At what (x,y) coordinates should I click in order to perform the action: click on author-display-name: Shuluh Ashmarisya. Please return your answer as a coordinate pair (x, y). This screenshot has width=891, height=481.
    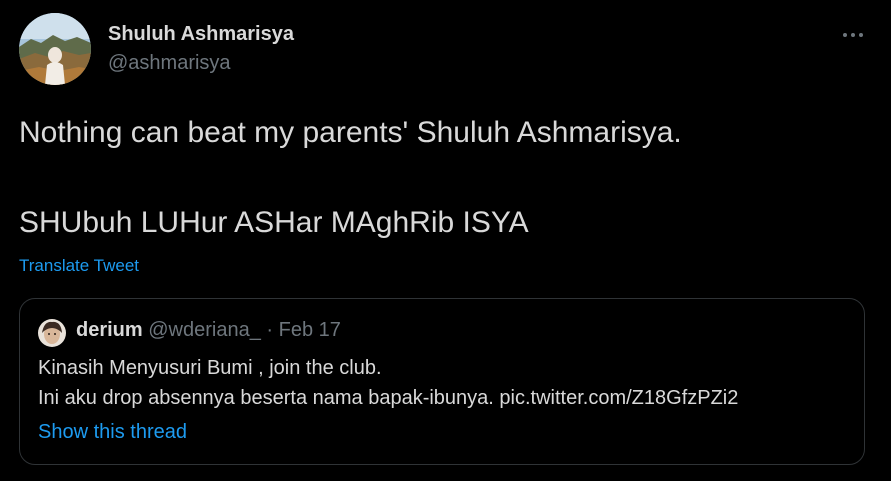
    Looking at the image, I should click on (201, 34).